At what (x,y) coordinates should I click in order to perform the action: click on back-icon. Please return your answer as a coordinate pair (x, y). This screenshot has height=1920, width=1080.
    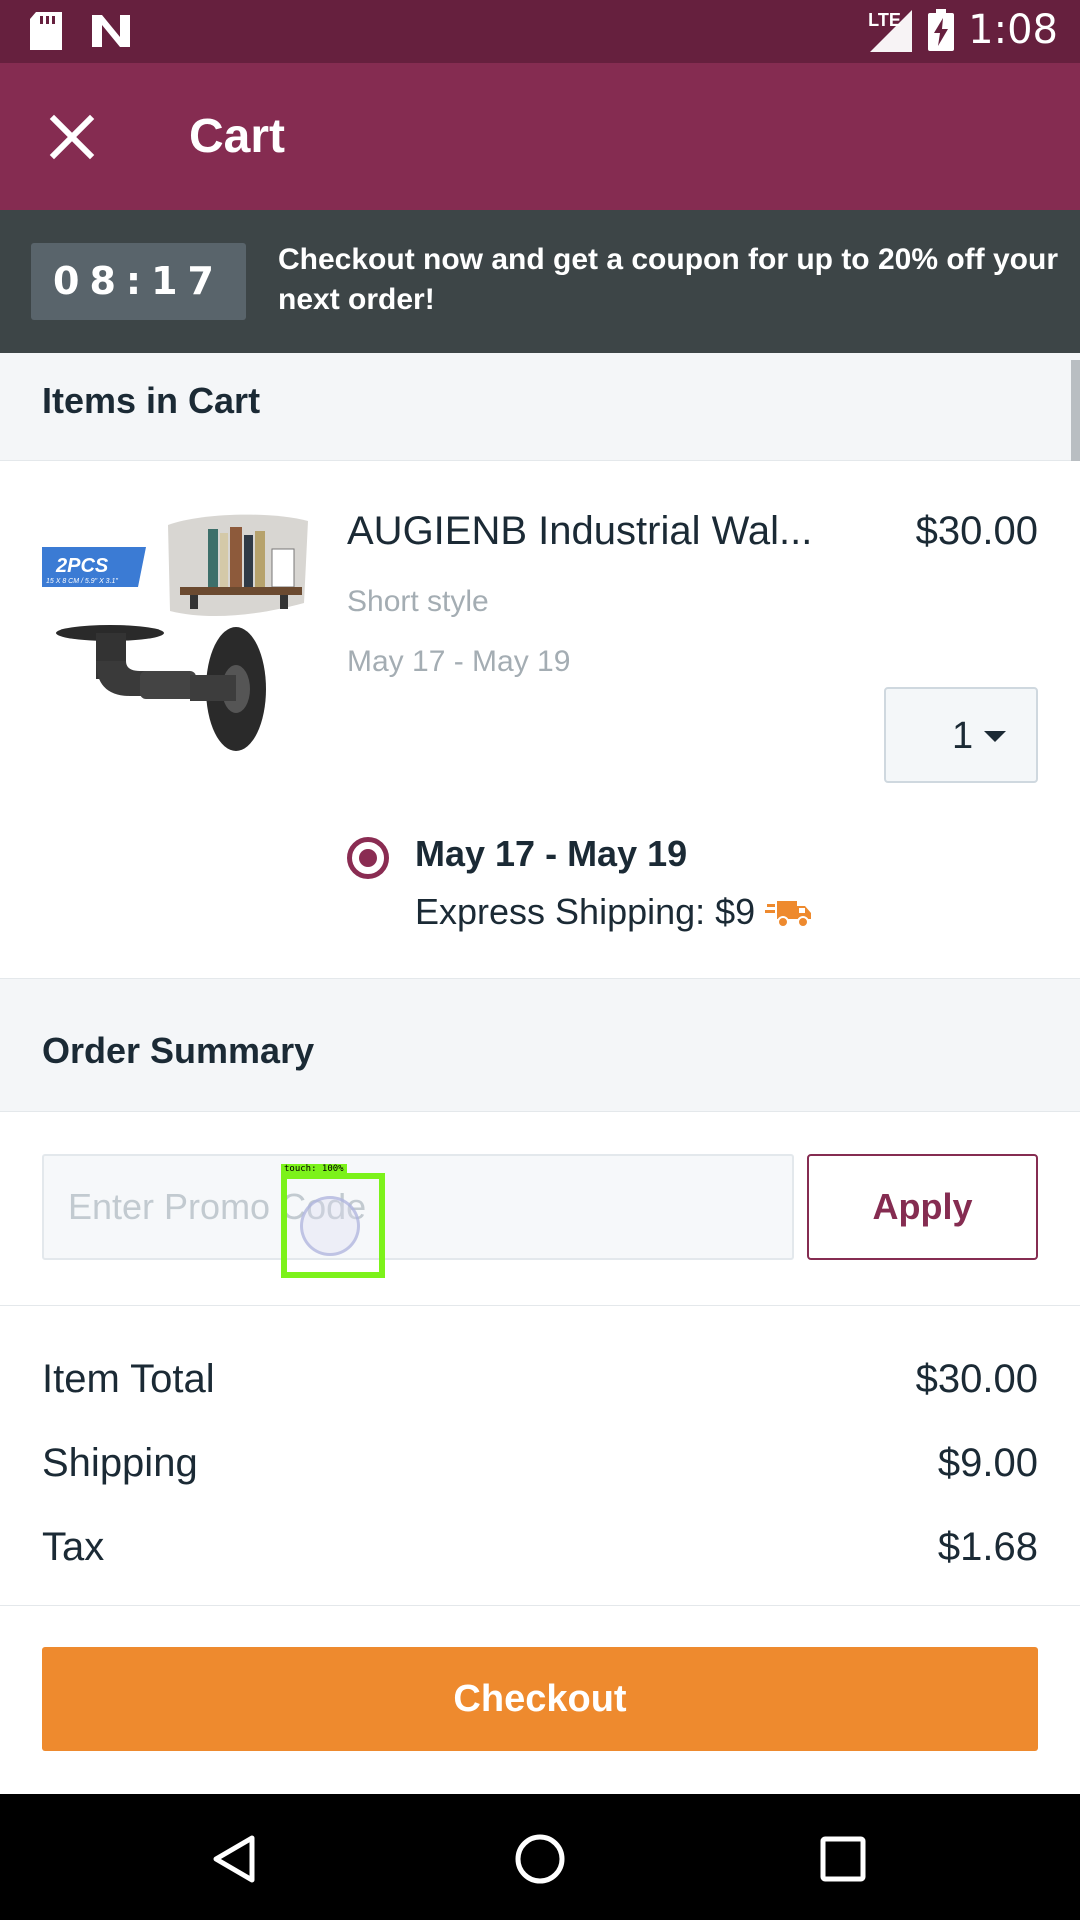
    Looking at the image, I should click on (234, 1859).